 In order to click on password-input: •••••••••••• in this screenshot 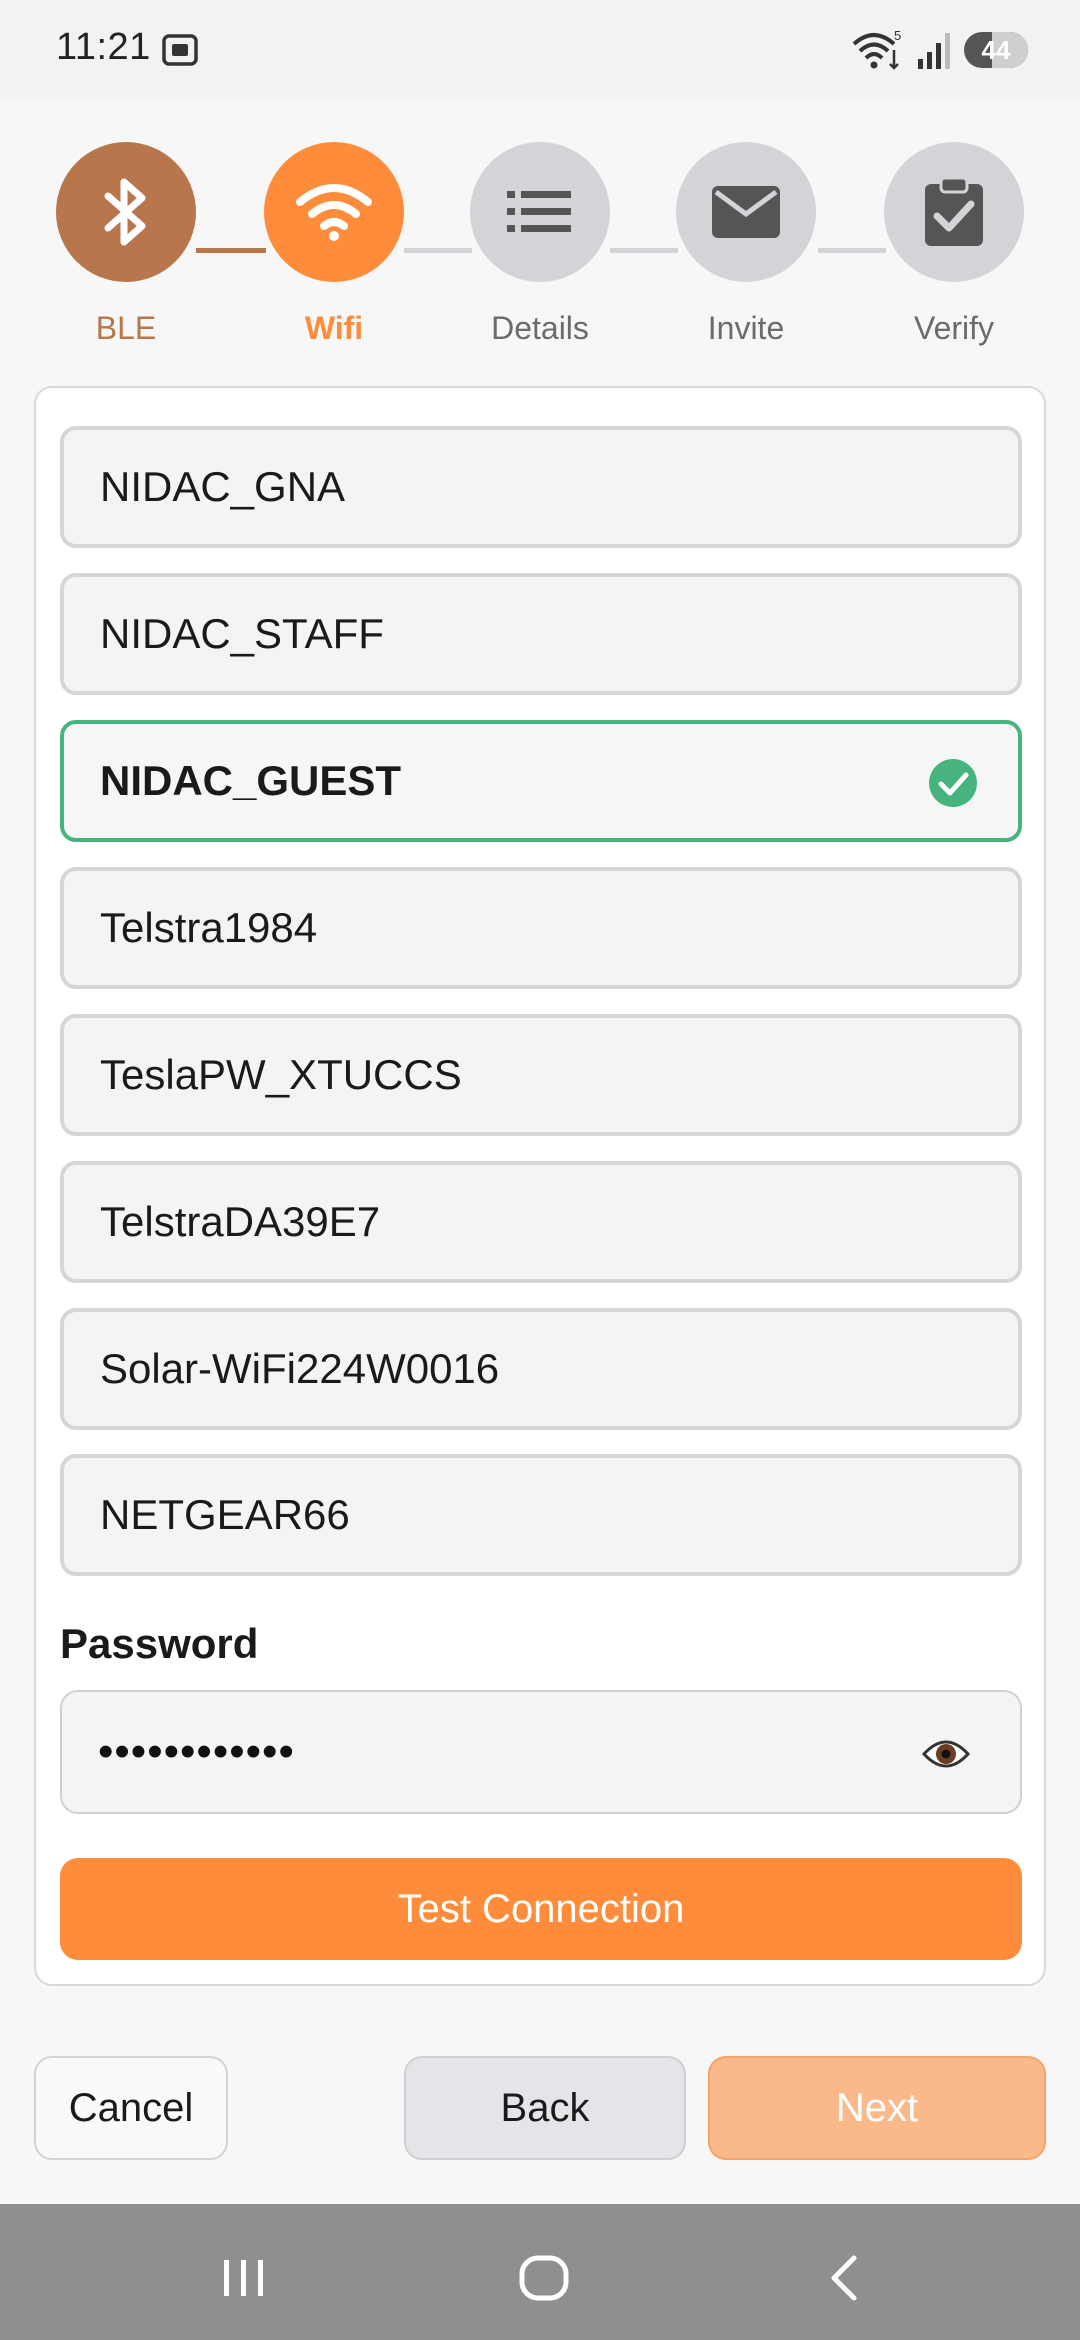, I will do `click(541, 1752)`.